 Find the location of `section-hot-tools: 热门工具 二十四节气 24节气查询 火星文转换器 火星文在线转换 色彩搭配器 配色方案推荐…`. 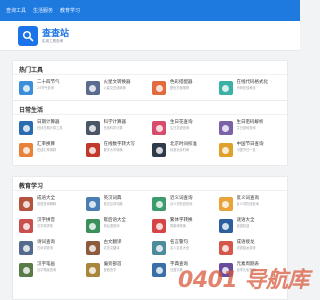

section-hot-tools: 热门工具 二十四节气 24节气查询 火星文转换器 火星文在线转换 色彩搭配器 配色方案推荐… is located at coordinates (150, 82).